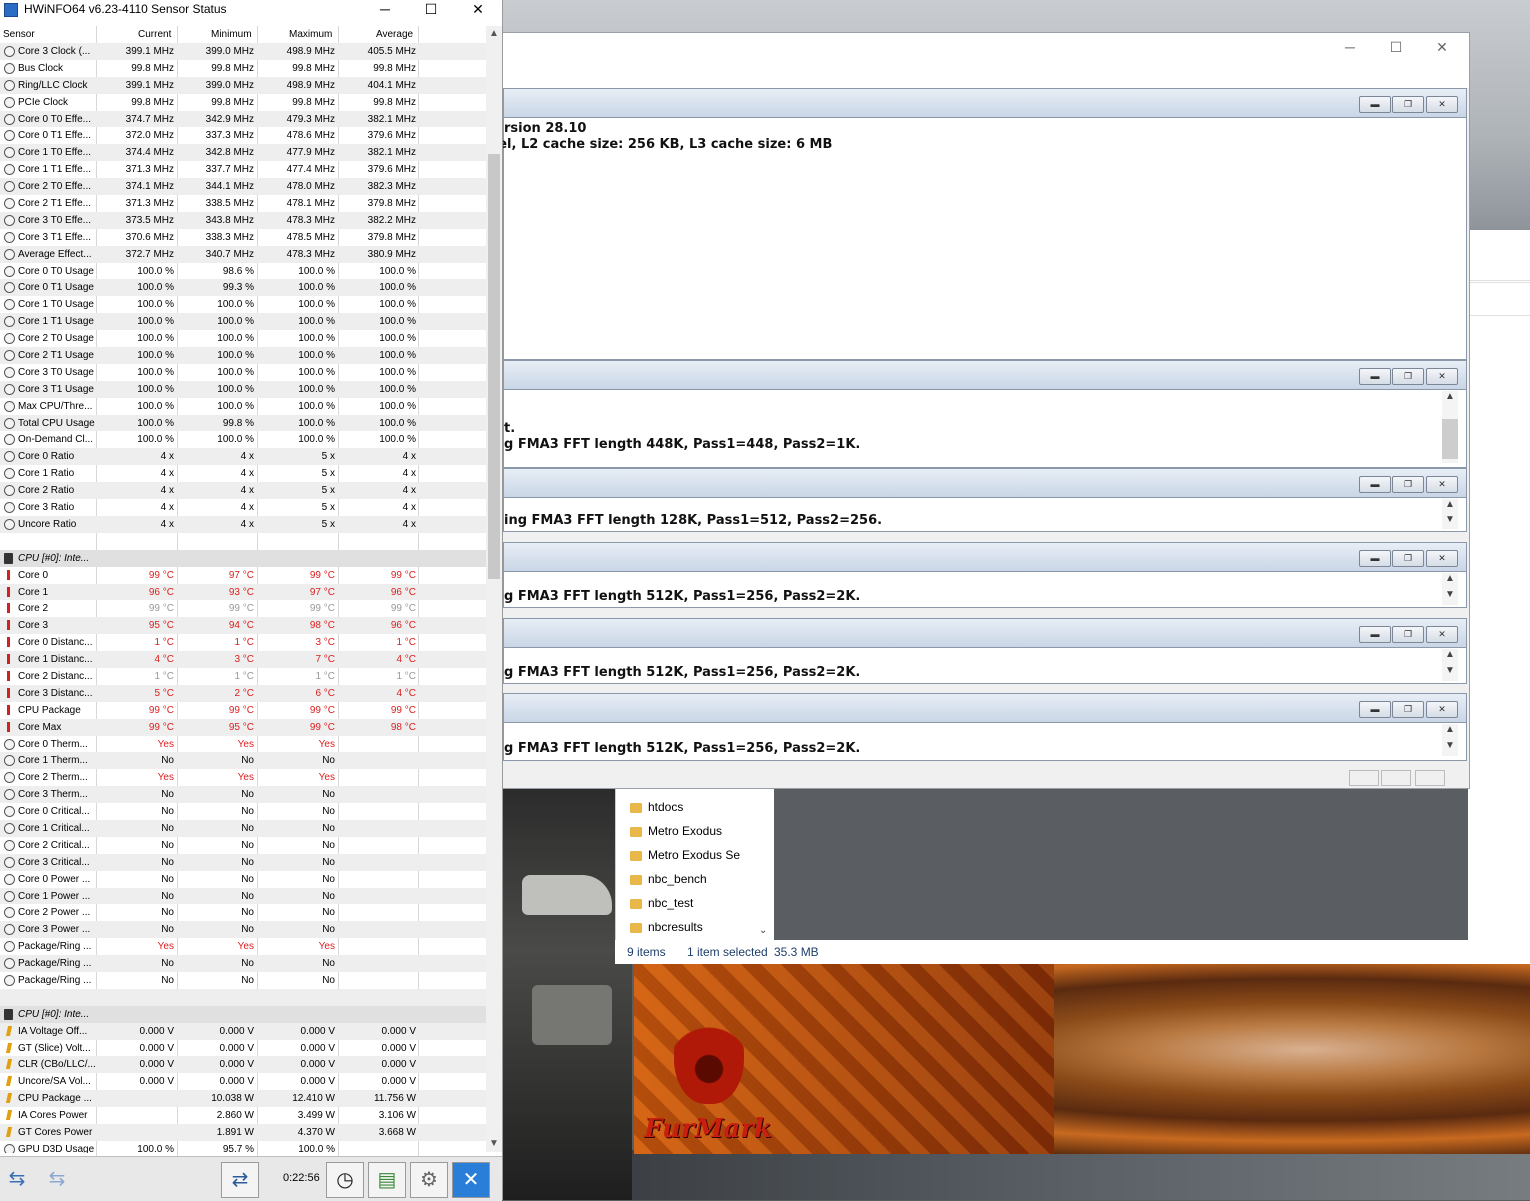 This screenshot has height=1201, width=1530. What do you see at coordinates (243, 608) in the screenshot?
I see `table-row: Core 2 99 °C 99 °C 99 °C 99 °C` at bounding box center [243, 608].